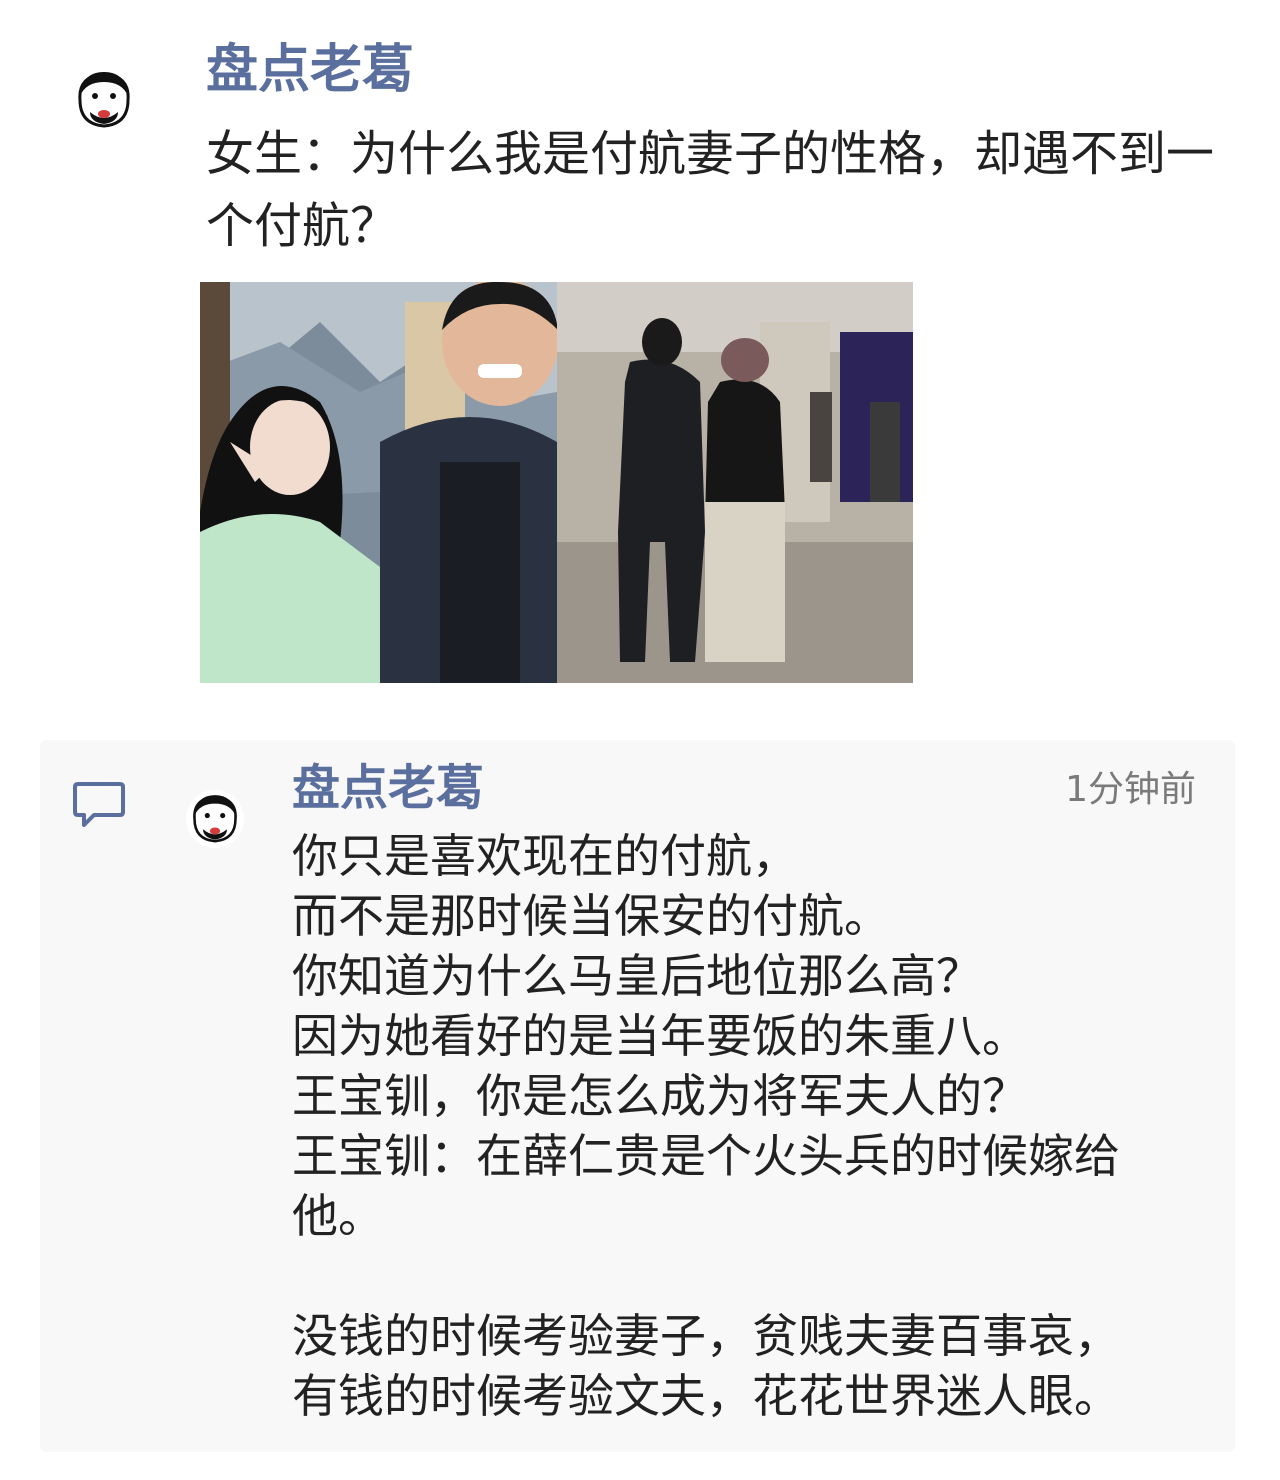  What do you see at coordinates (660, 1036) in the screenshot?
I see `reply-line: 因为她看好的是当年要饭的朱重八。` at bounding box center [660, 1036].